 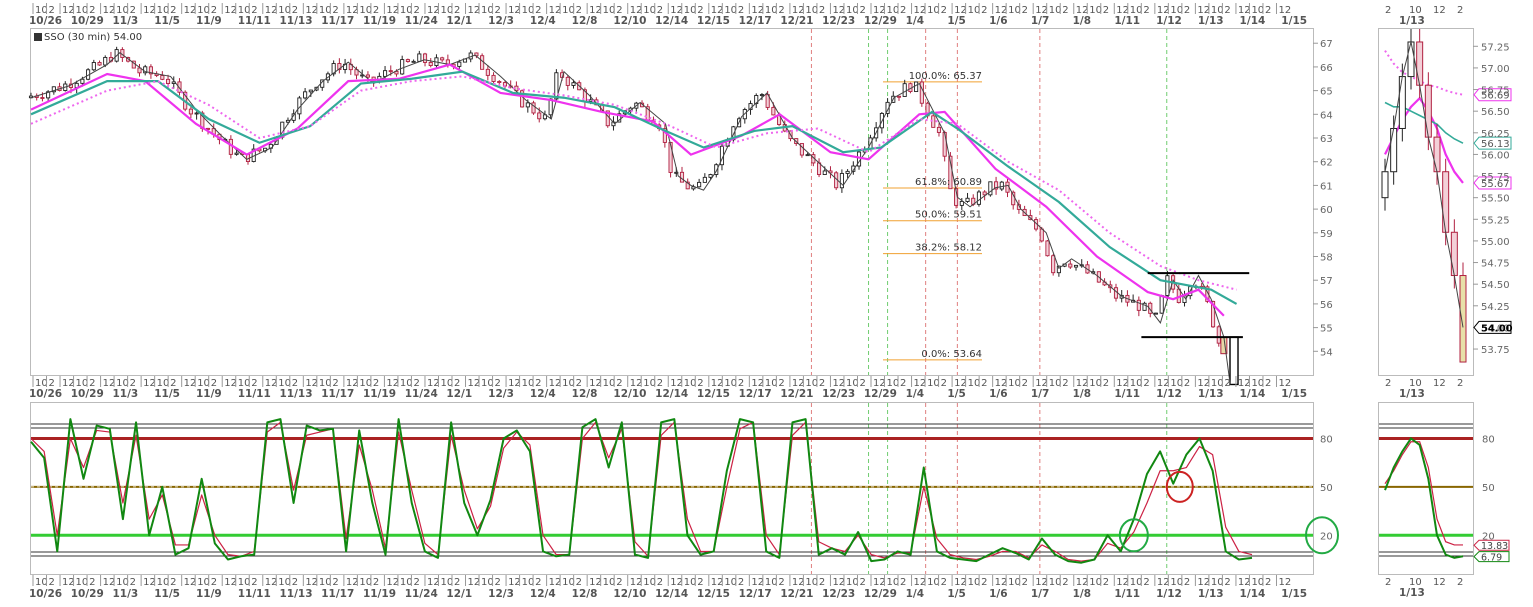 What do you see at coordinates (796, 594) in the screenshot?
I see `date-tick-label: 12/21` at bounding box center [796, 594].